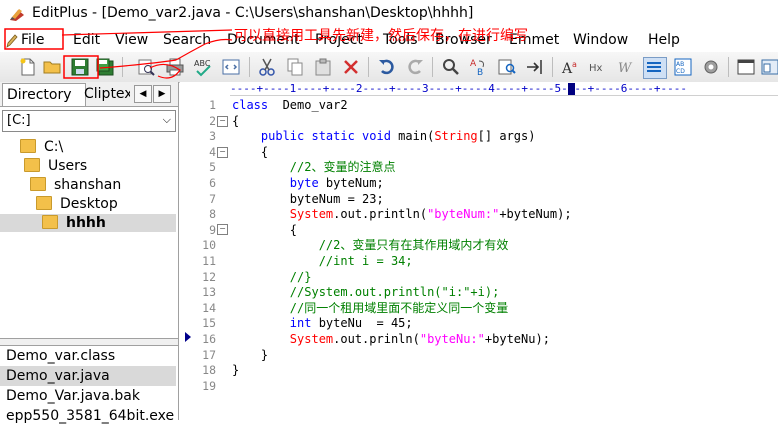 The width and height of the screenshot is (778, 426). I want to click on svg-text: W, so click(625, 68).